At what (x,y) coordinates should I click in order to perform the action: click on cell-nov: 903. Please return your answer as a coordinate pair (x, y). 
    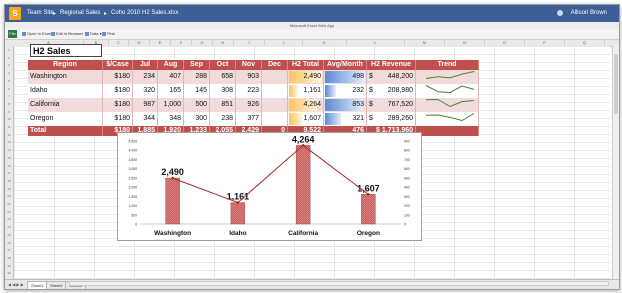
    Looking at the image, I should click on (248, 77).